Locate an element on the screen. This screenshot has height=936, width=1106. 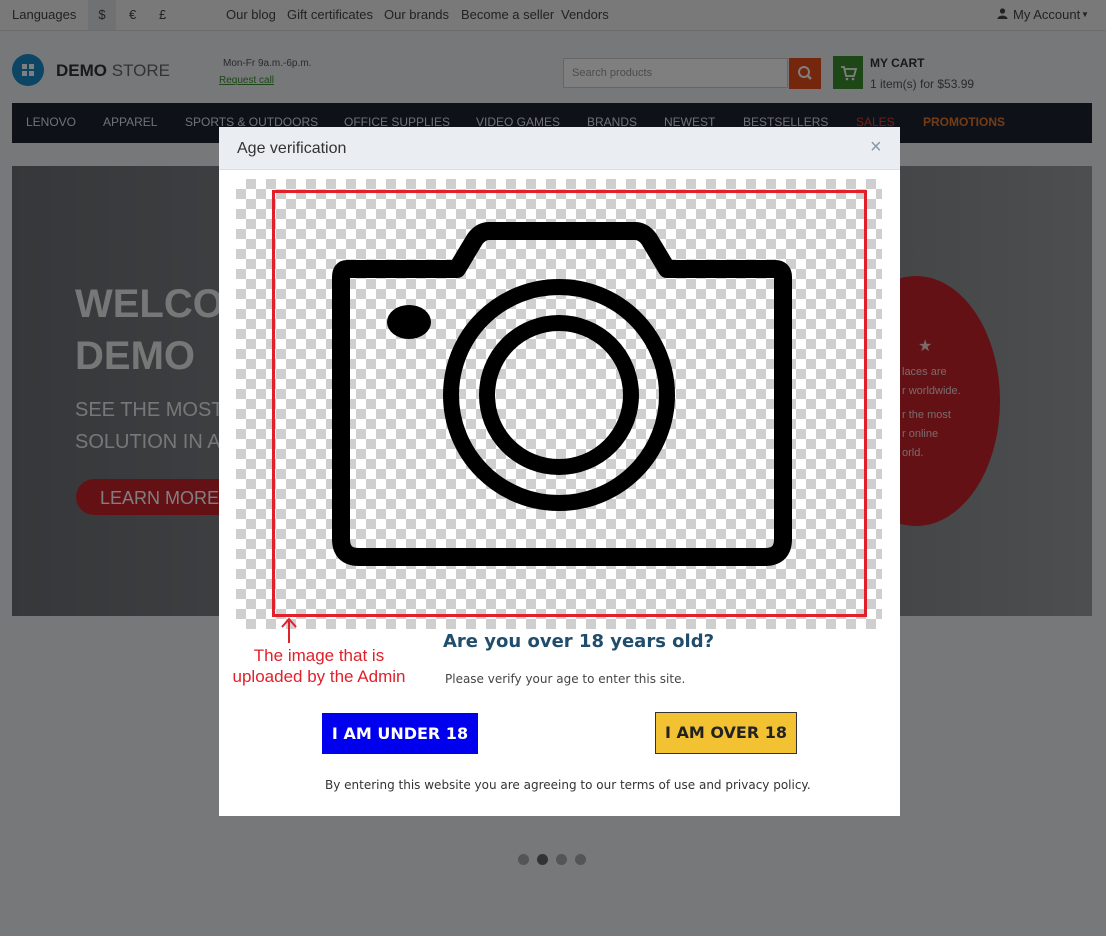
modal-title: Age verification is located at coordinates (292, 148).